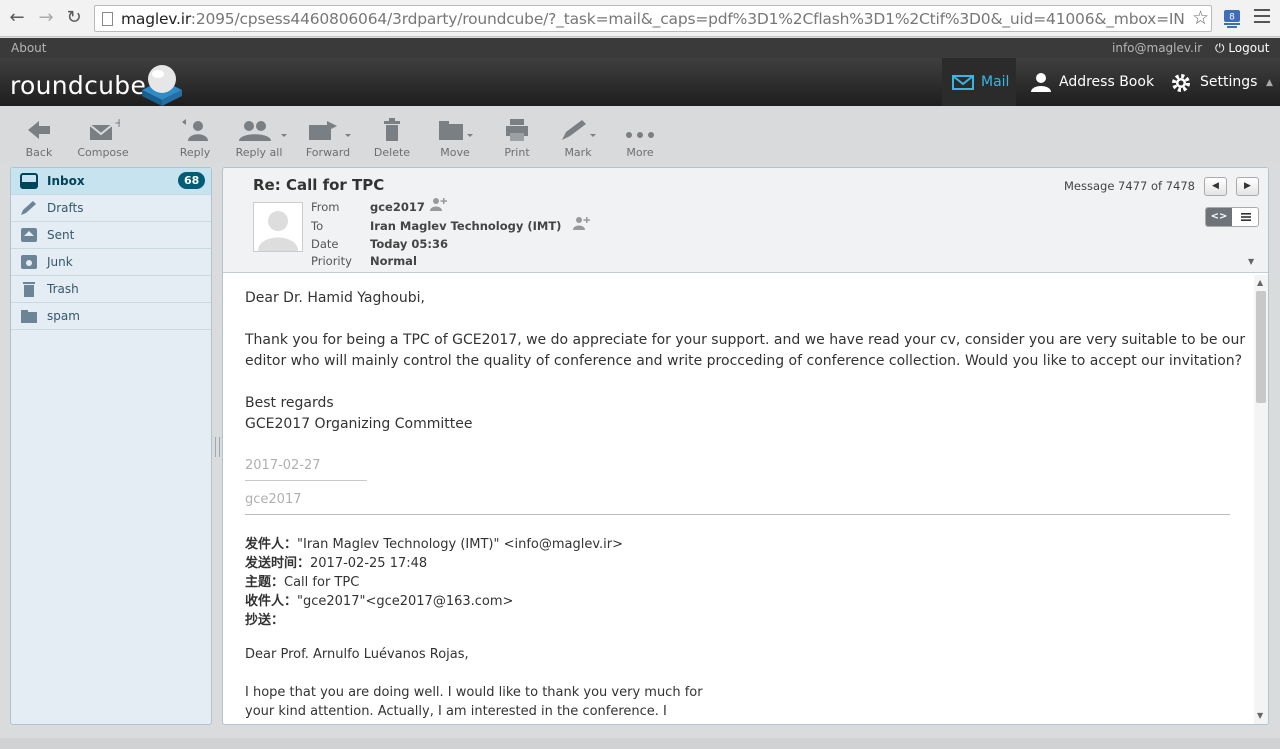 This screenshot has width=1280, height=749. Describe the element at coordinates (265, 620) in the screenshot. I see `quoted-cc: 抄送：` at that location.